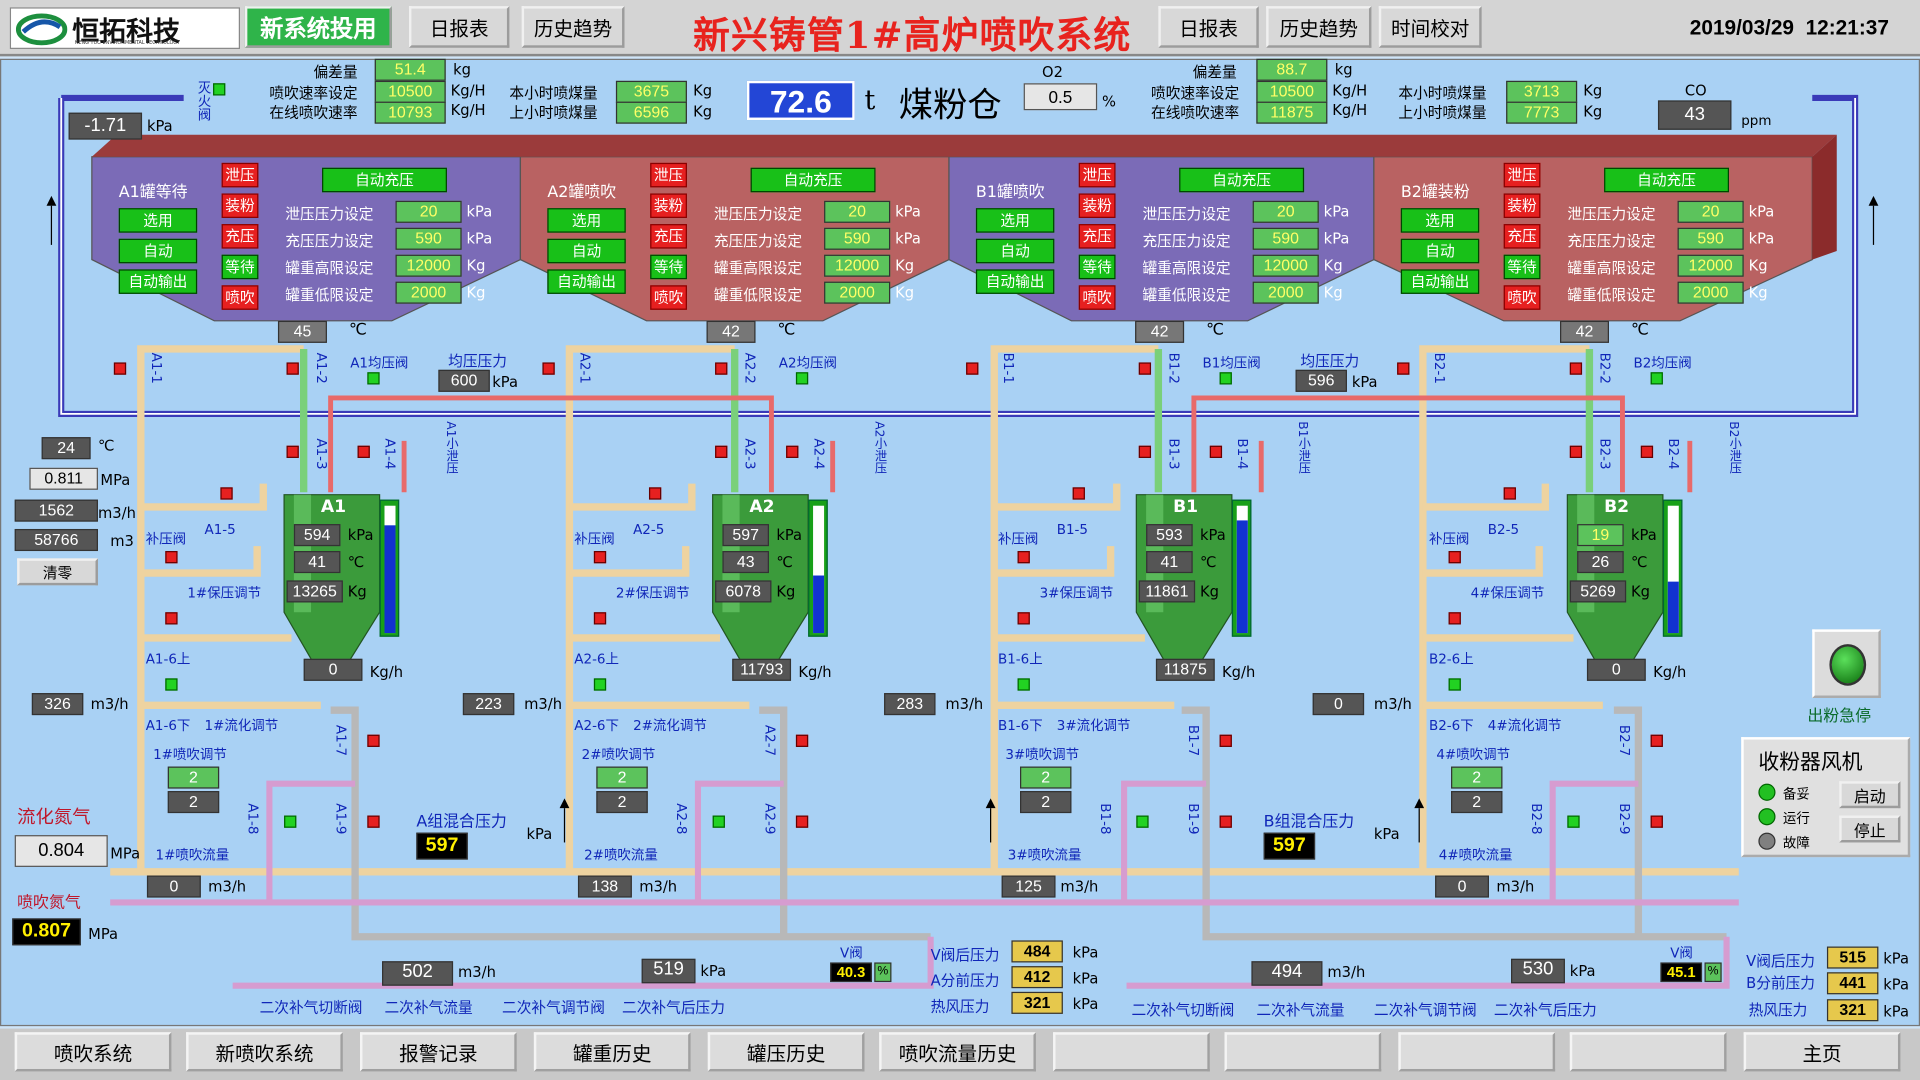  What do you see at coordinates (786, 1052) in the screenshot?
I see `nav-button-4: 罐压历史` at bounding box center [786, 1052].